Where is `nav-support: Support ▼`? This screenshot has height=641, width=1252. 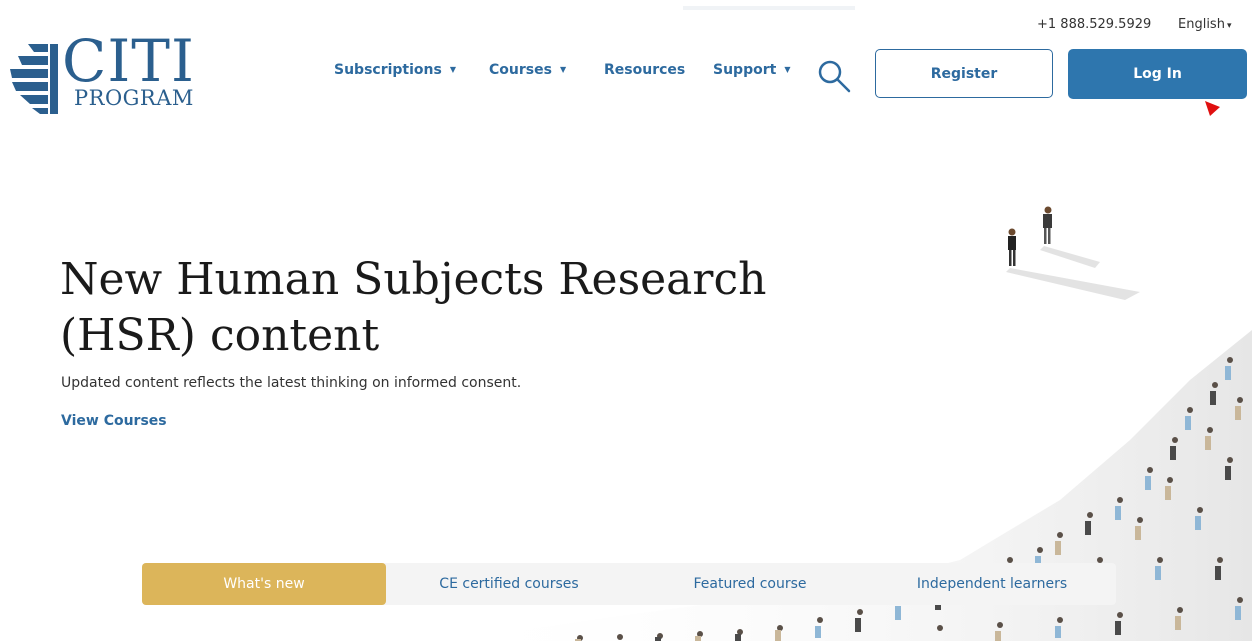 nav-support: Support ▼ is located at coordinates (751, 70).